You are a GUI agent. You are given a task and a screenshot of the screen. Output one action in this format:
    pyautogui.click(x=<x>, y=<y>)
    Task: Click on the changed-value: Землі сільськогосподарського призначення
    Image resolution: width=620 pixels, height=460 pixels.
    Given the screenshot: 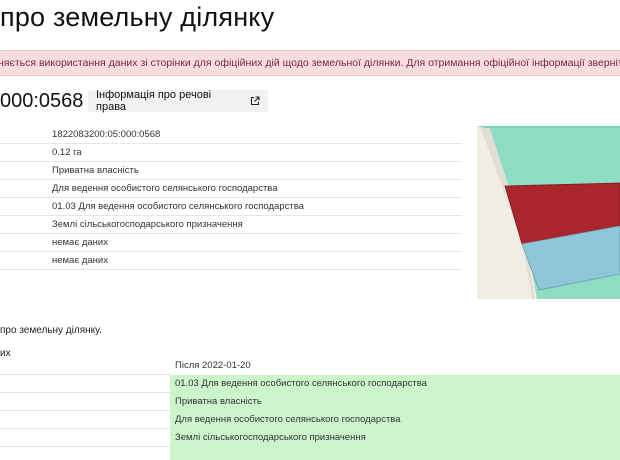 What is the action you would take?
    pyautogui.click(x=395, y=438)
    